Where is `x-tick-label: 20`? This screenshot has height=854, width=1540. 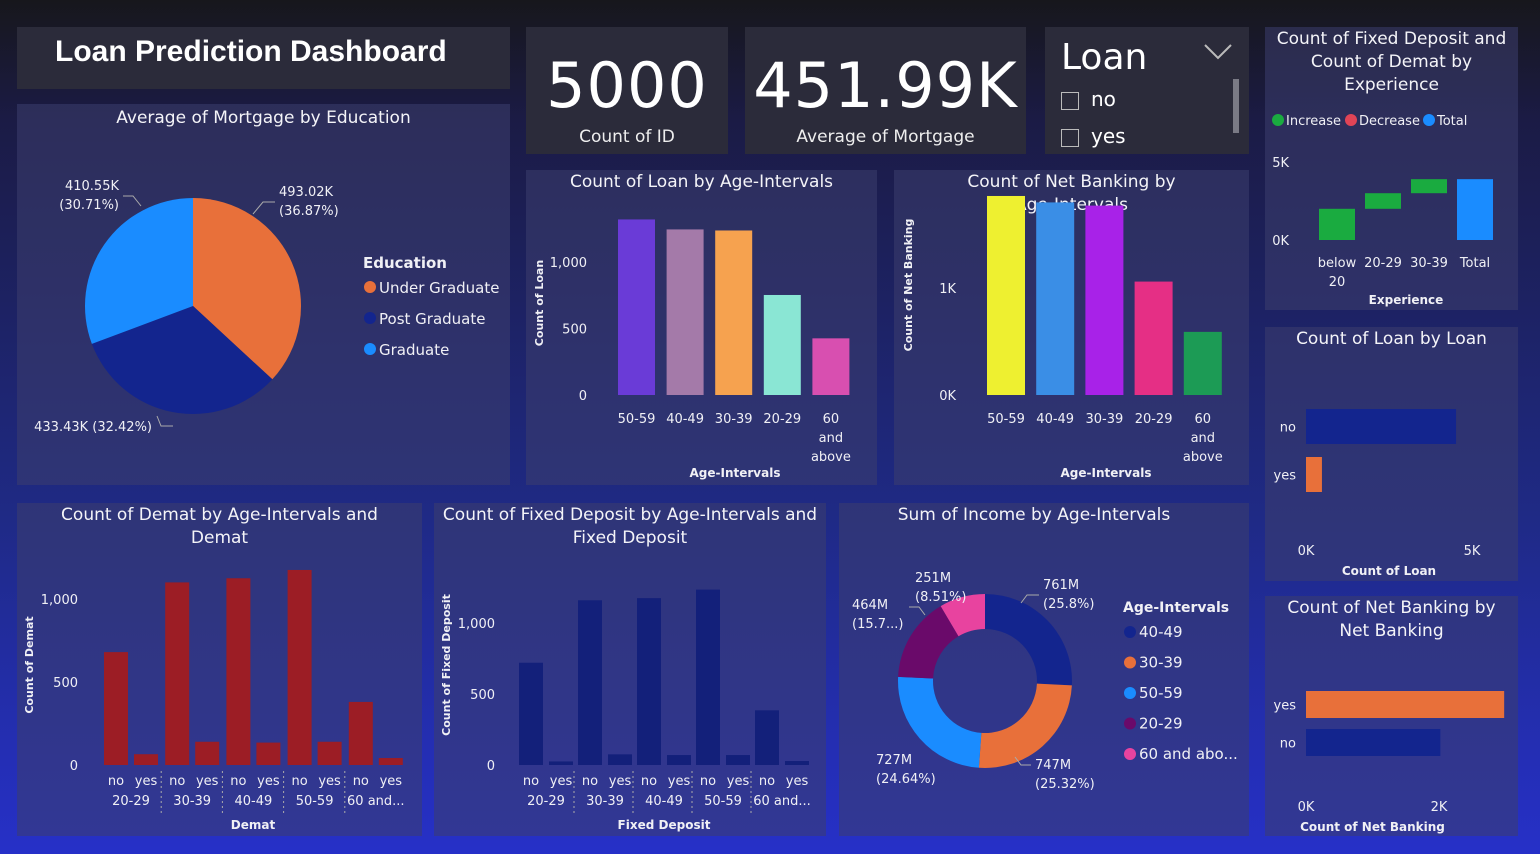 x-tick-label: 20 is located at coordinates (1337, 282).